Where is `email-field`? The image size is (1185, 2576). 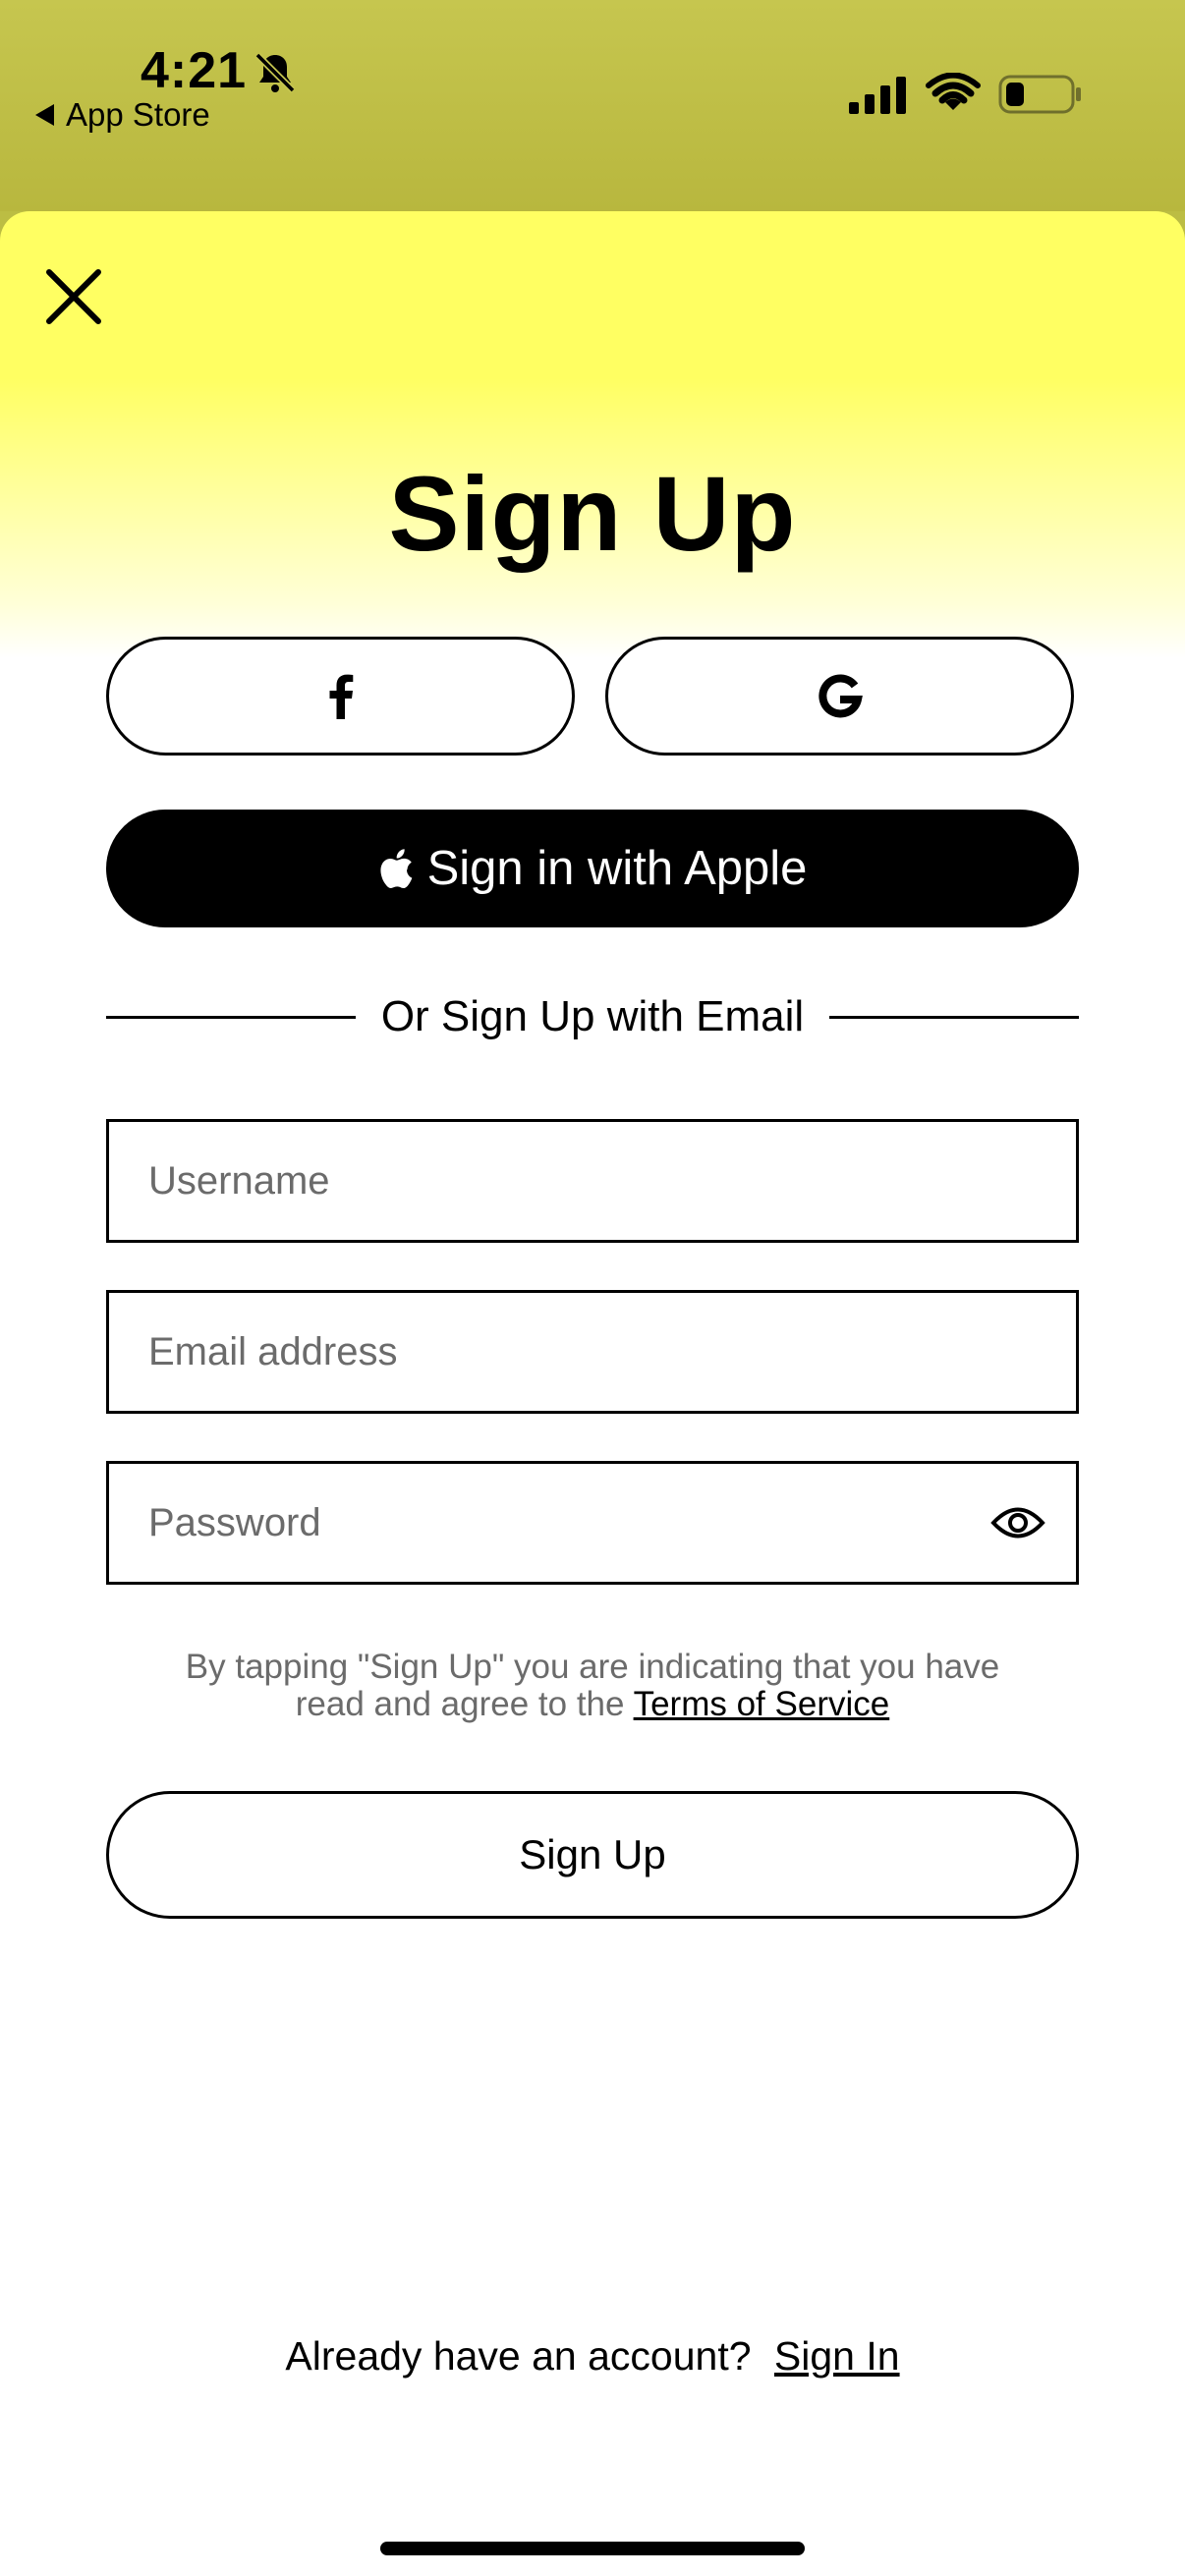 email-field is located at coordinates (592, 1352).